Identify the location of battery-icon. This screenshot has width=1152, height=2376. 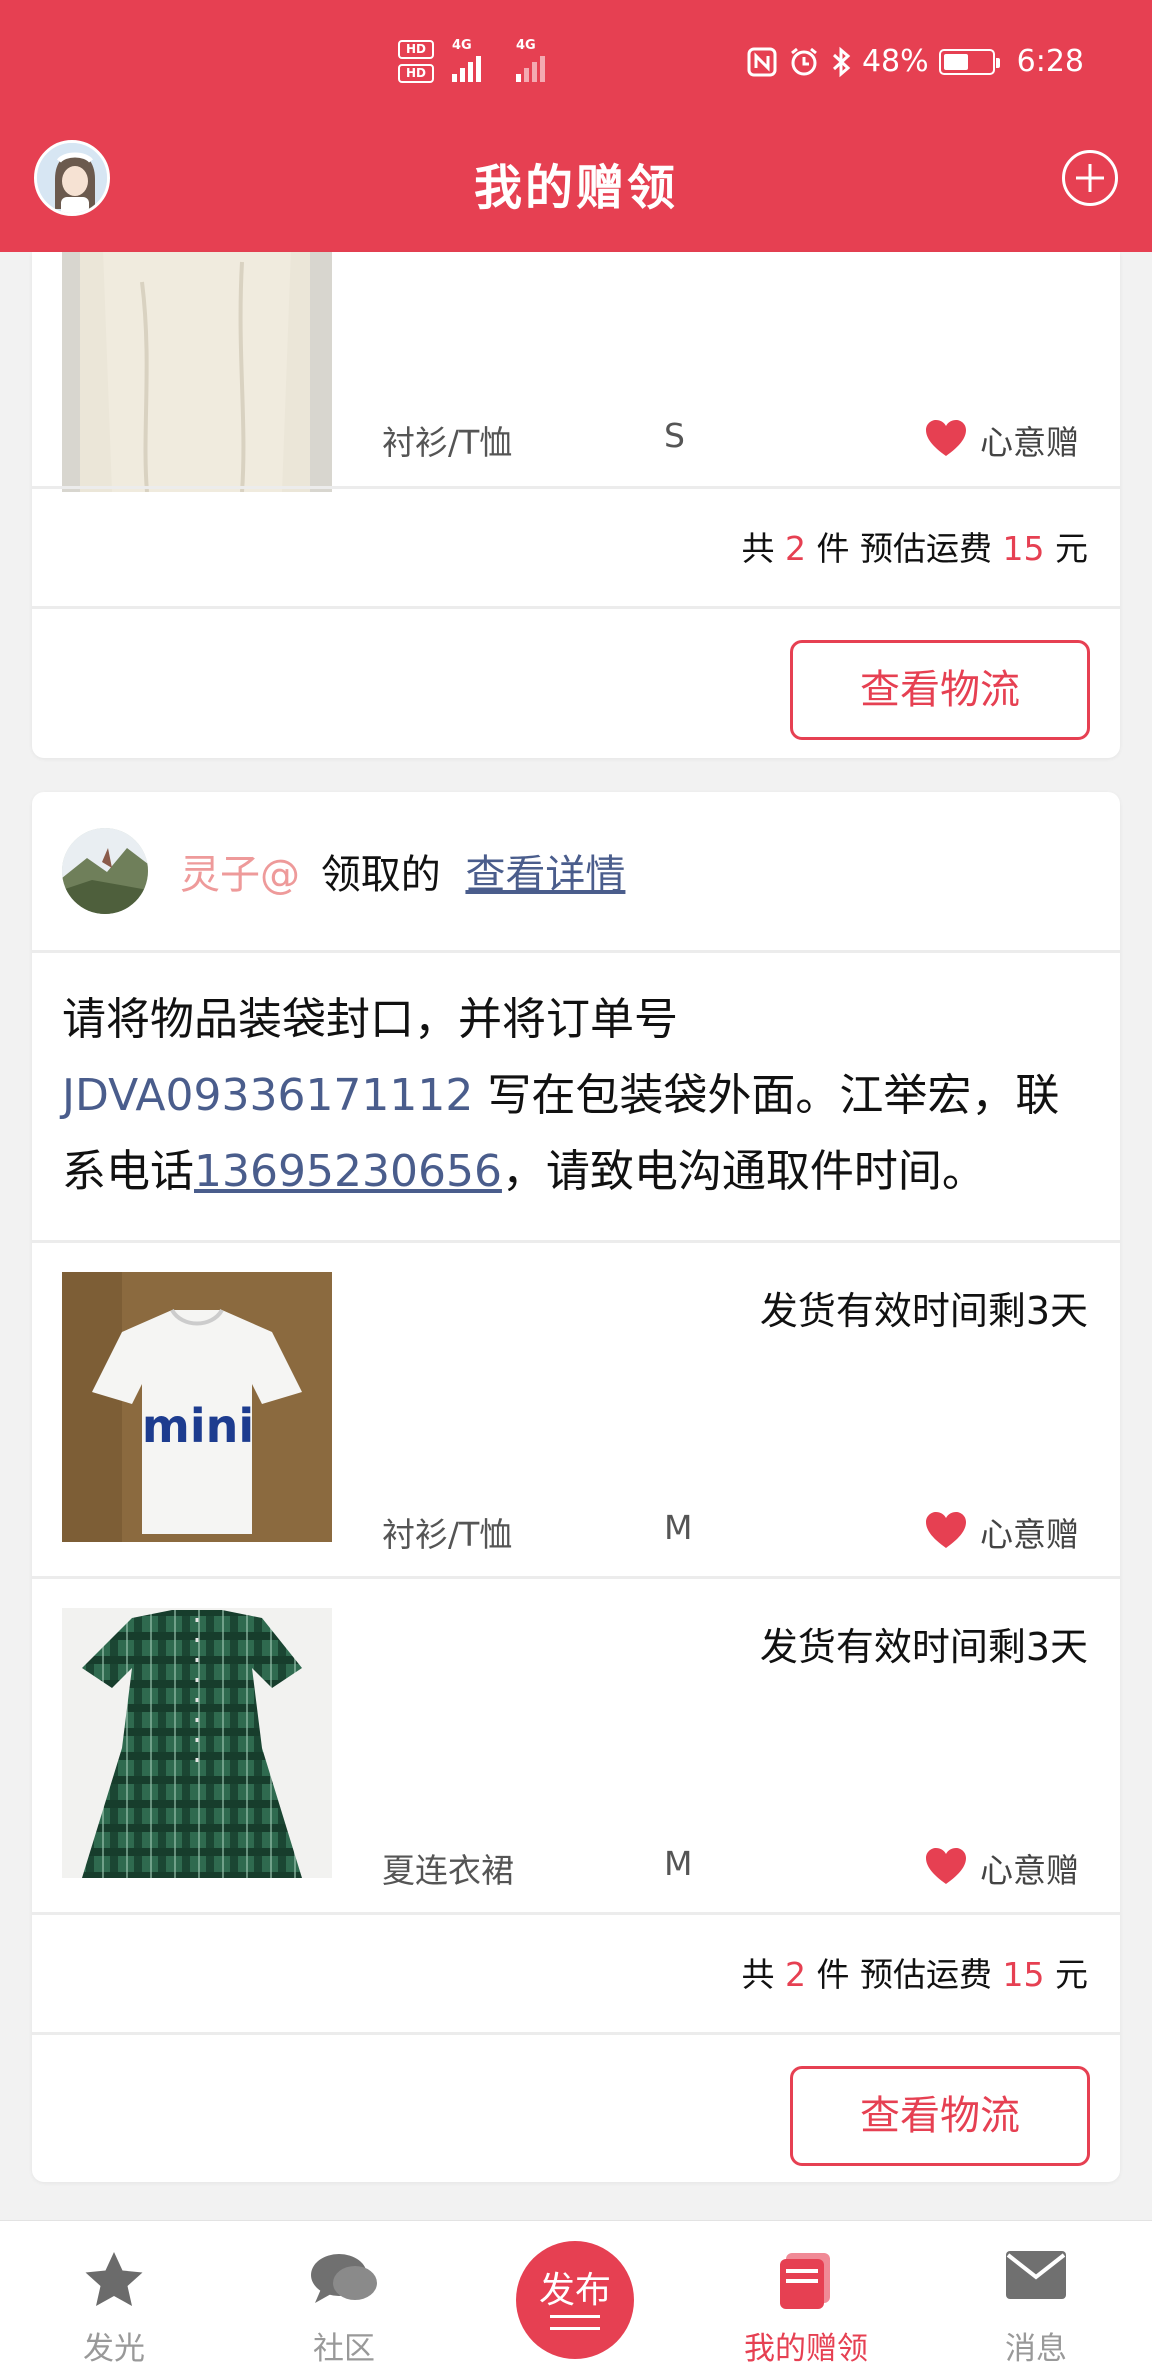
(969, 61).